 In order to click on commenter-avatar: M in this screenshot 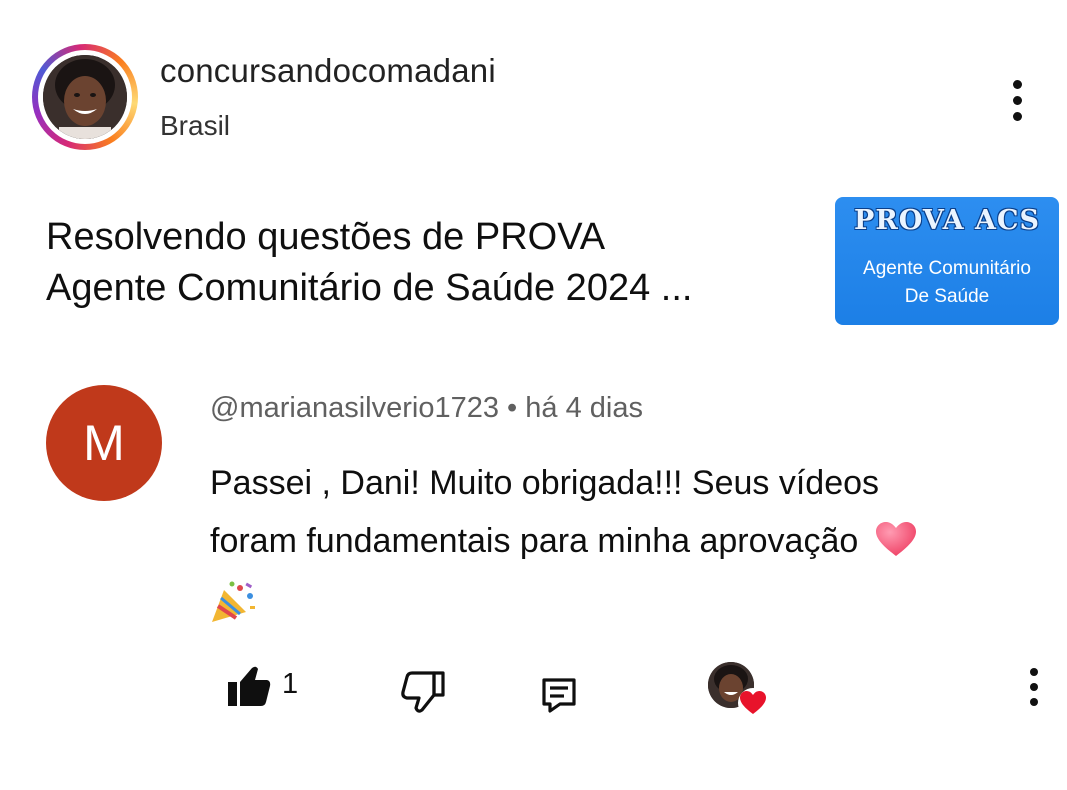, I will do `click(104, 443)`.